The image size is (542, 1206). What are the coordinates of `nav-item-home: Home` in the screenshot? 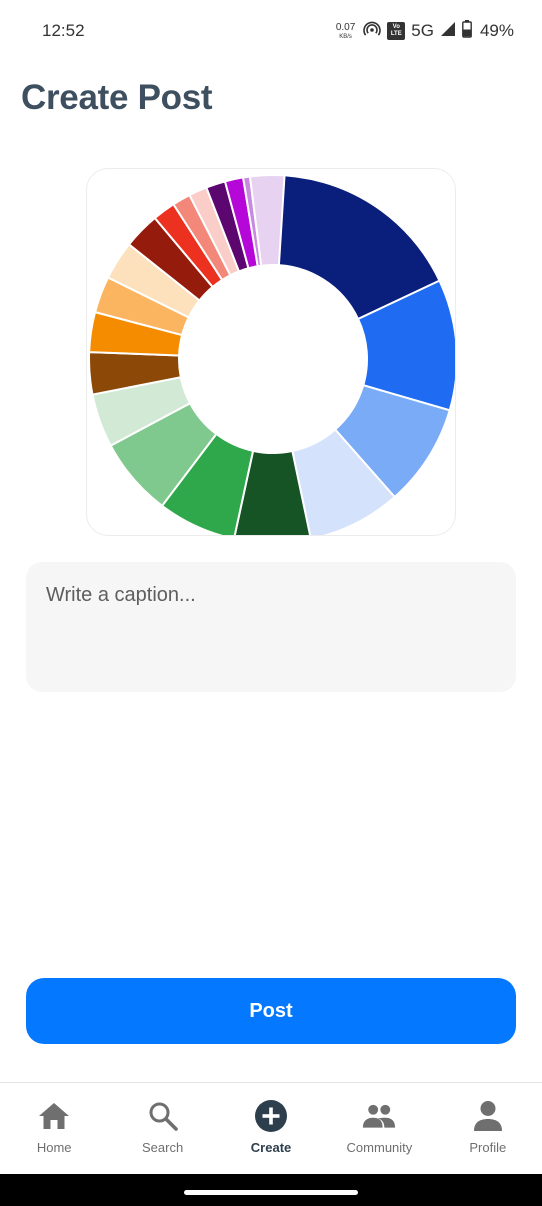 It's located at (54, 1128).